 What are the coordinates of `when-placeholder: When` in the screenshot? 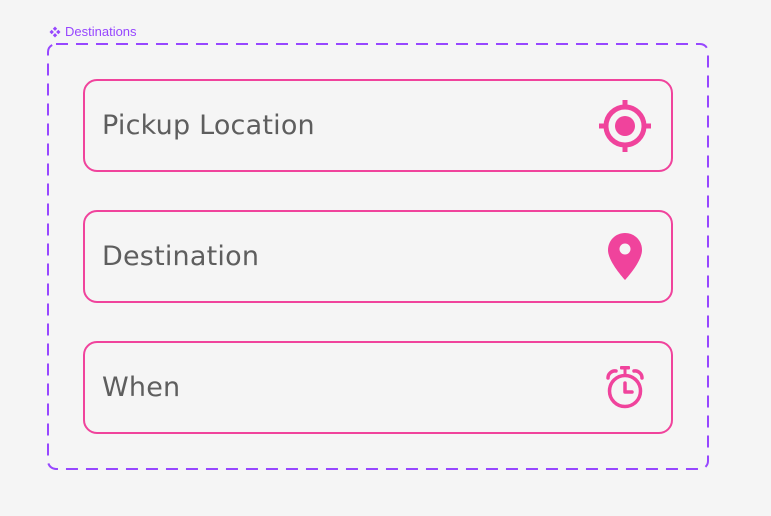 It's located at (141, 387).